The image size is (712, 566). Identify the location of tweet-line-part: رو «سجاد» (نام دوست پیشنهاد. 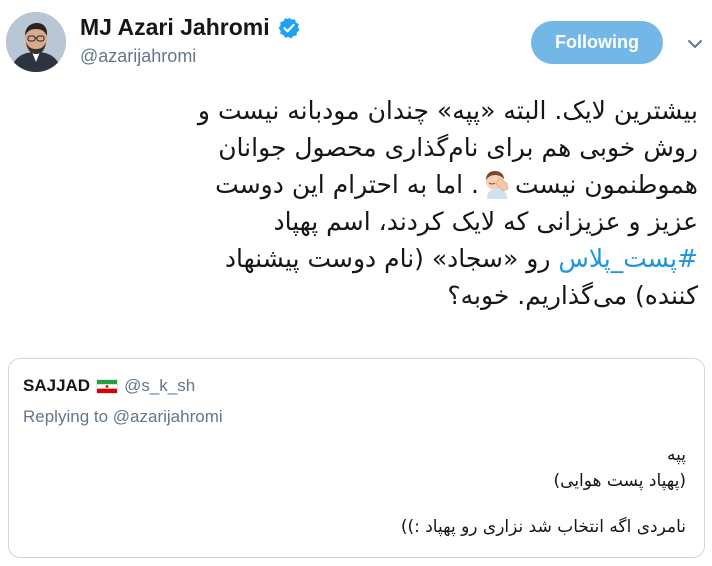
(391, 258).